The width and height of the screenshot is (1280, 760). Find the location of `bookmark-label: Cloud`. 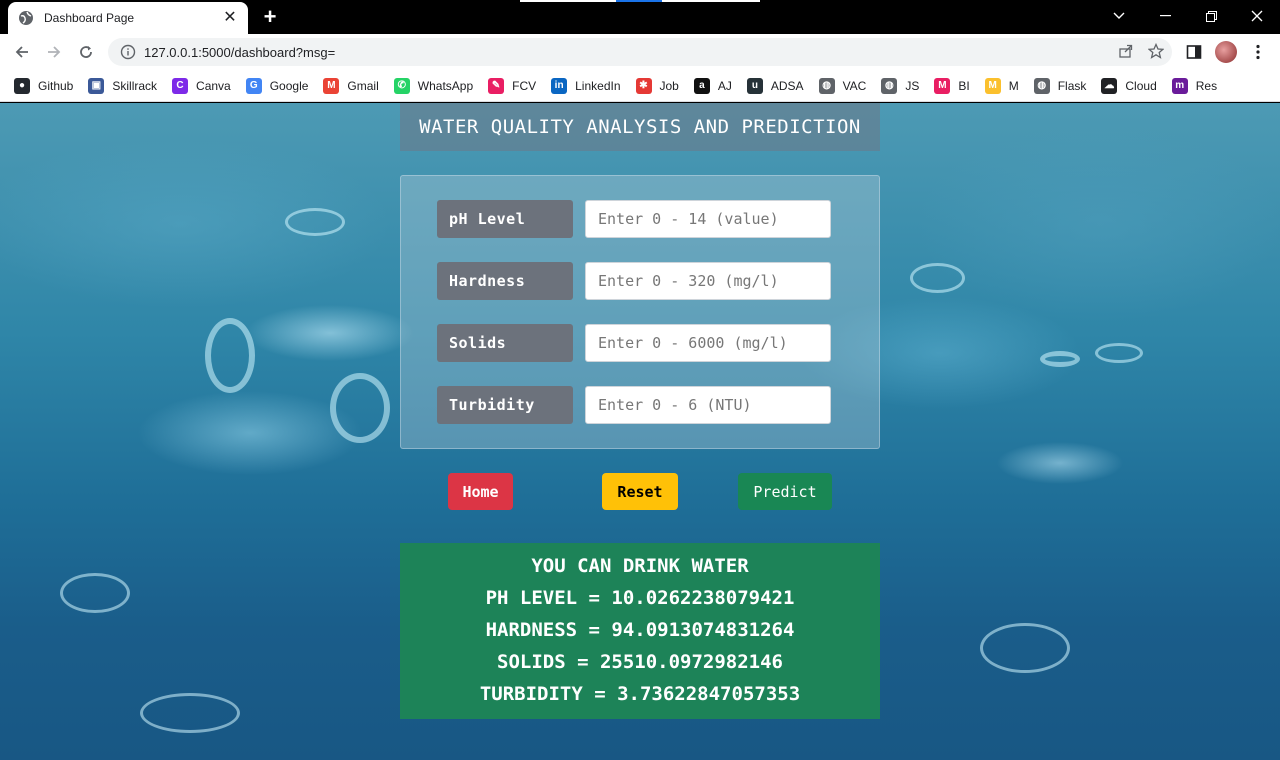

bookmark-label: Cloud is located at coordinates (1141, 85).